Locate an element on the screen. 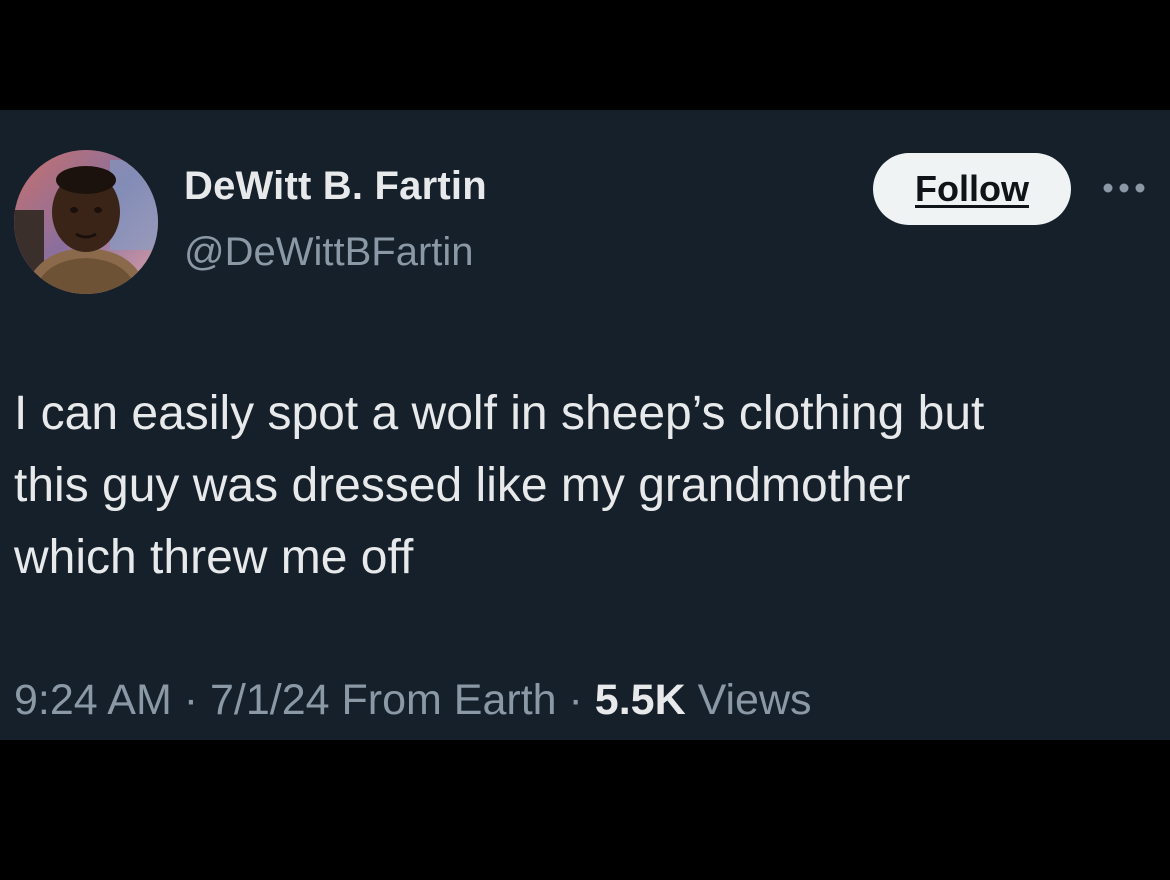 This screenshot has height=880, width=1170. tweet-source: From Earth is located at coordinates (449, 700).